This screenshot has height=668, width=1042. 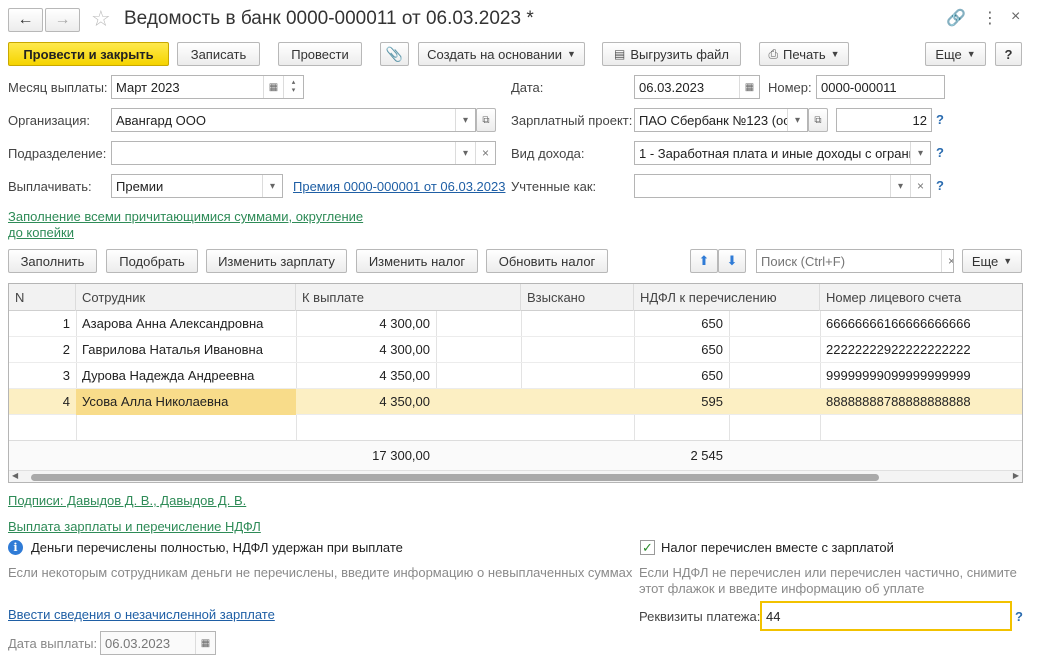 What do you see at coordinates (57, 153) in the screenshot?
I see `department-label: Подразделение:` at bounding box center [57, 153].